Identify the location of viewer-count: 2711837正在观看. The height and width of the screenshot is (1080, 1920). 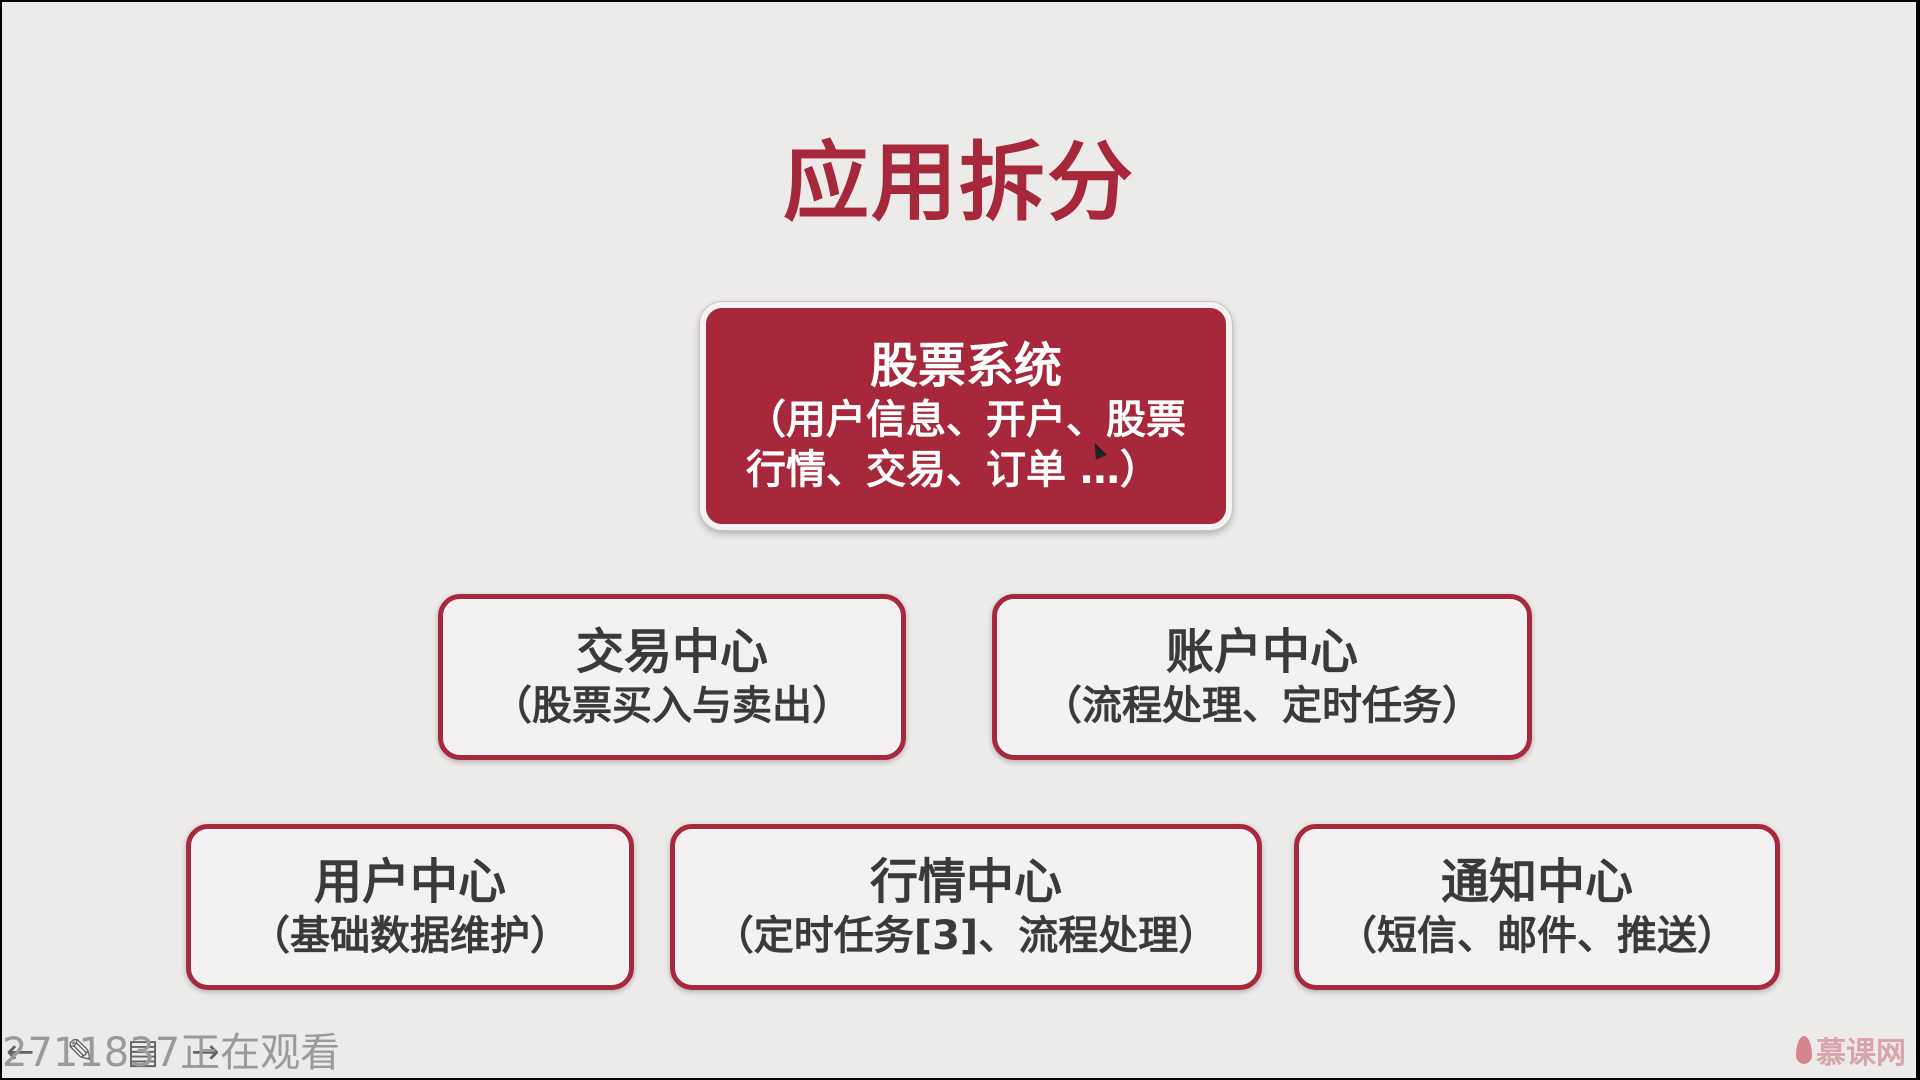
(171, 1053).